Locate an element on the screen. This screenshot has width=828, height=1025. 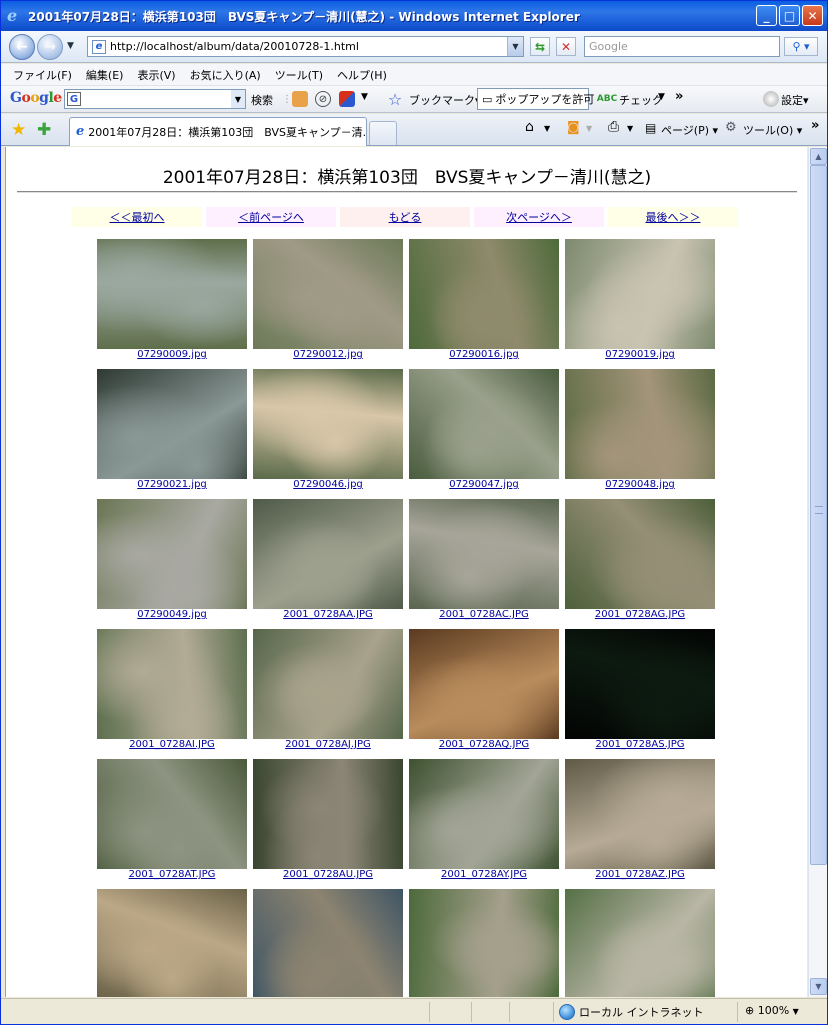
photo-caption-link: 07290012.jpg is located at coordinates (328, 354).